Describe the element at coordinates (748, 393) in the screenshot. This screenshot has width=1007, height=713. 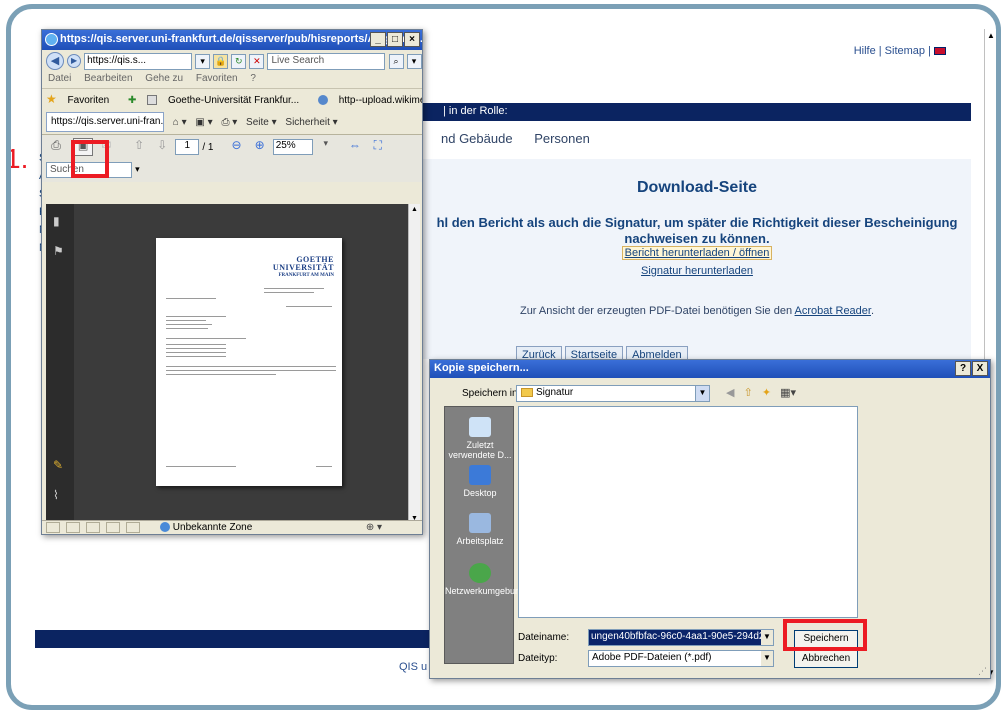
I see `up-folder-icon: ⇧` at that location.